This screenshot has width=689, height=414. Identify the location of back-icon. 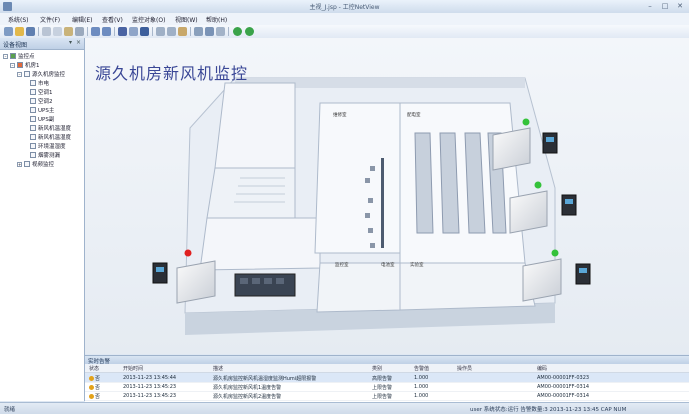
(237, 31).